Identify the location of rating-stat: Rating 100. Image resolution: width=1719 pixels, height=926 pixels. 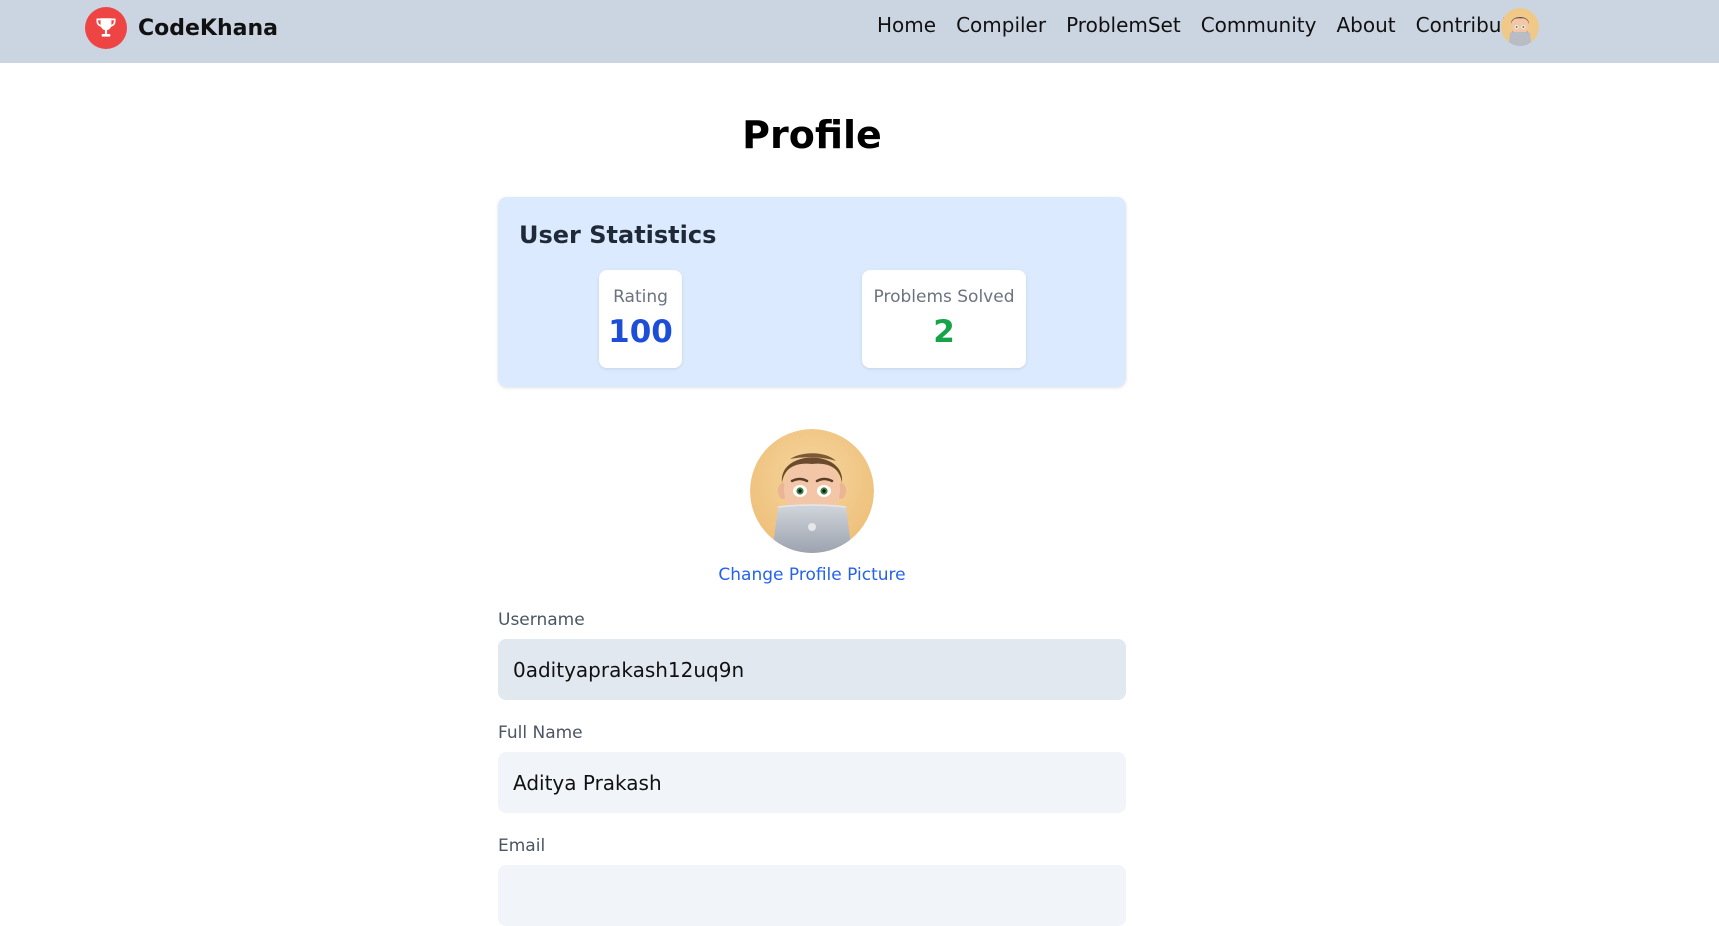
(640, 319).